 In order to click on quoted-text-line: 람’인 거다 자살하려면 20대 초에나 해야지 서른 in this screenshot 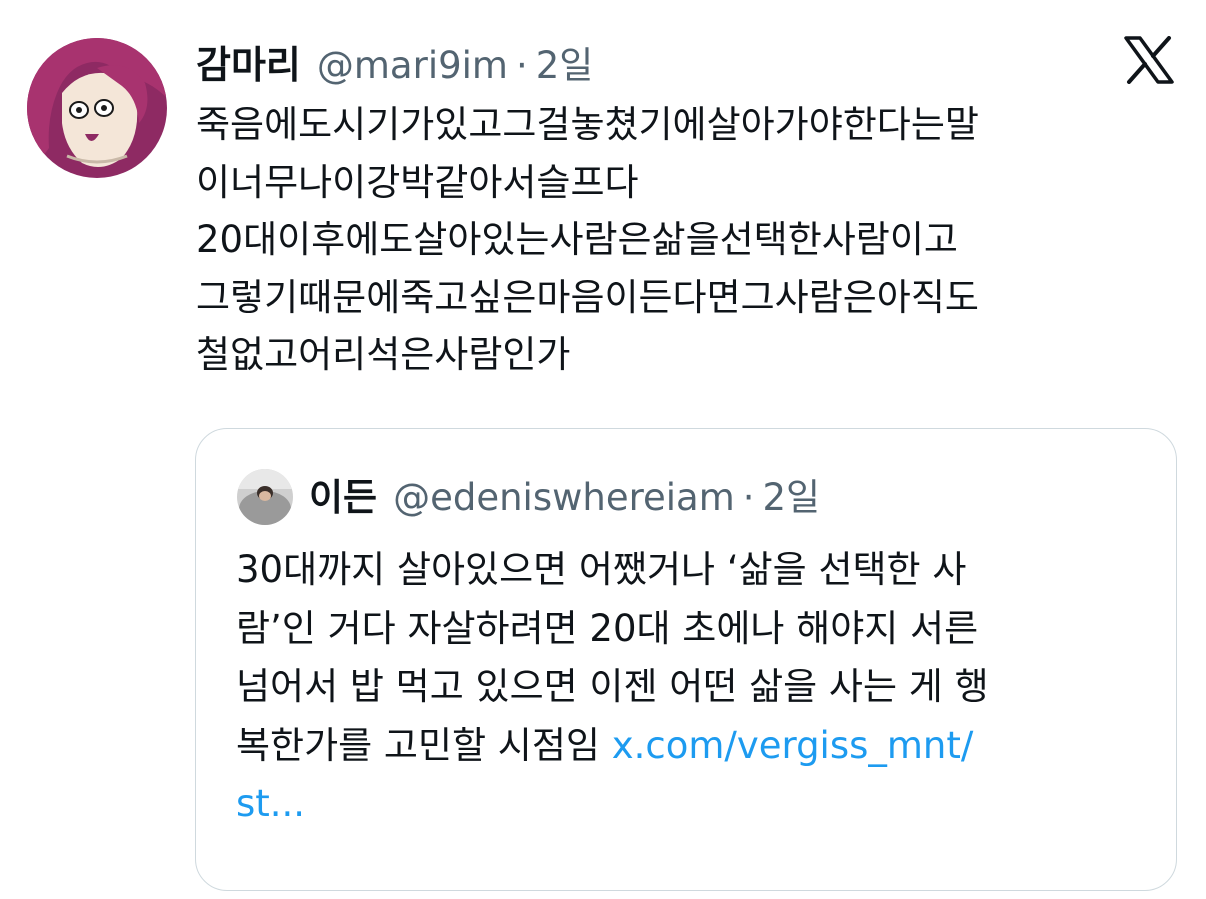, I will do `click(607, 628)`.